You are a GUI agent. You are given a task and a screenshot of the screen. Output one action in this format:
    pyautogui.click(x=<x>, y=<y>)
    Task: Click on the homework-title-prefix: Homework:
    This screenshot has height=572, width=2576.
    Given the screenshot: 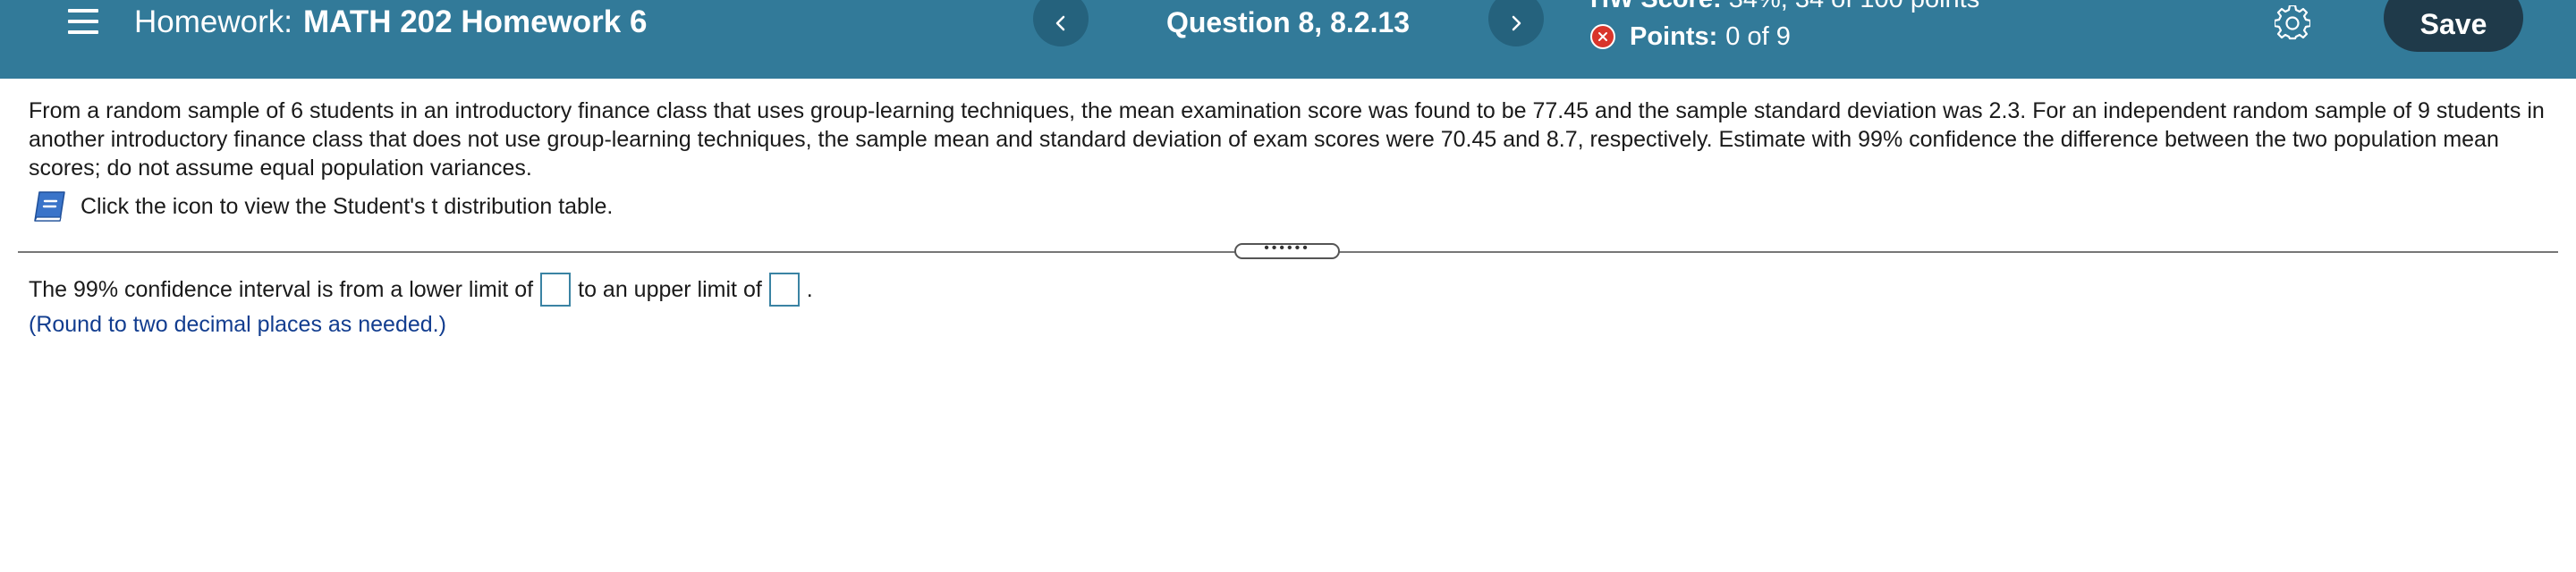 What is the action you would take?
    pyautogui.click(x=213, y=21)
    